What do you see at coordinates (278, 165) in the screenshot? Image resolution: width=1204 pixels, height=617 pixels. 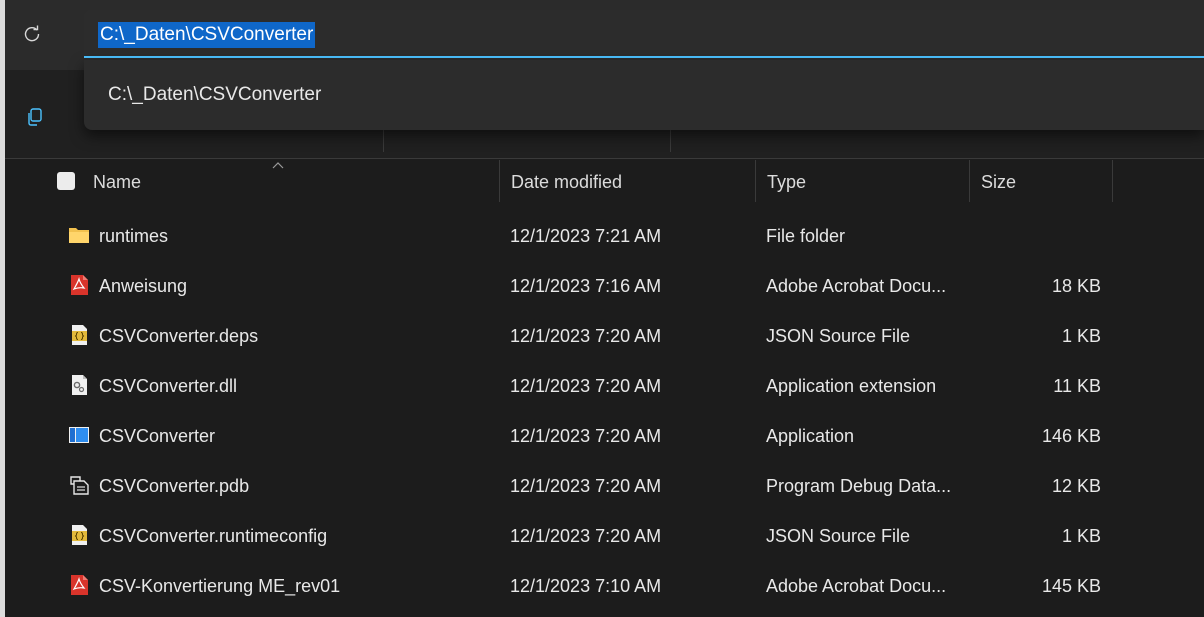 I see `sort-ascending-icon` at bounding box center [278, 165].